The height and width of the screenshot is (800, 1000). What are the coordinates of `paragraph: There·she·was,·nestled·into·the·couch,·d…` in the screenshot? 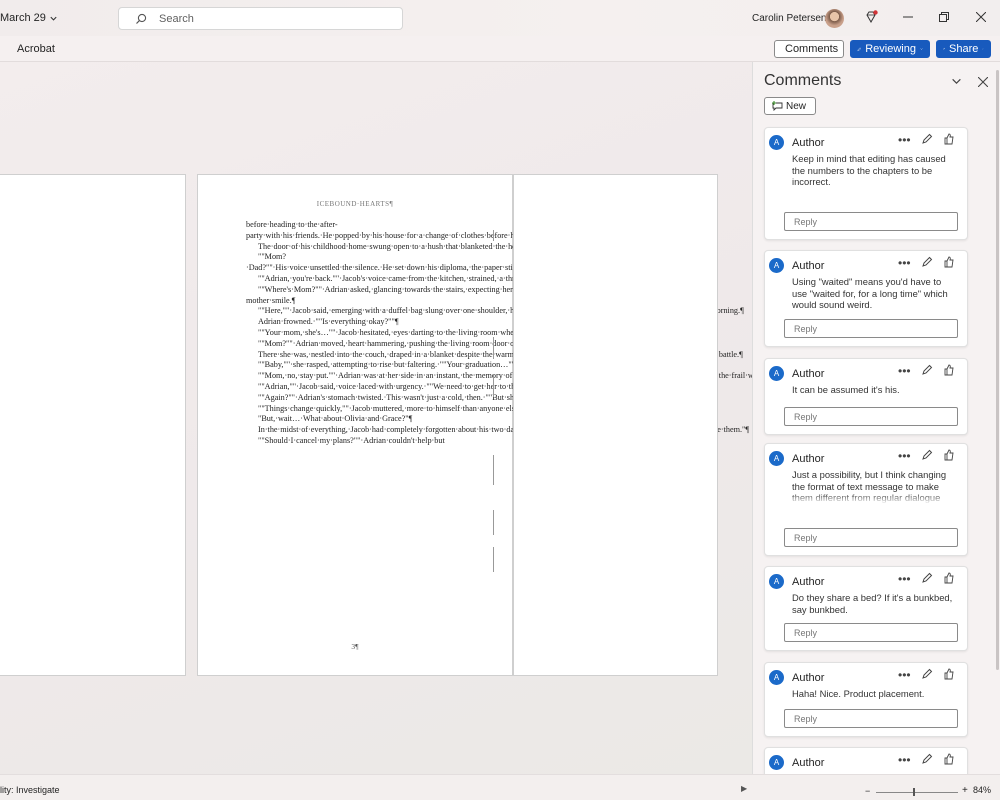 It's located at (494, 355).